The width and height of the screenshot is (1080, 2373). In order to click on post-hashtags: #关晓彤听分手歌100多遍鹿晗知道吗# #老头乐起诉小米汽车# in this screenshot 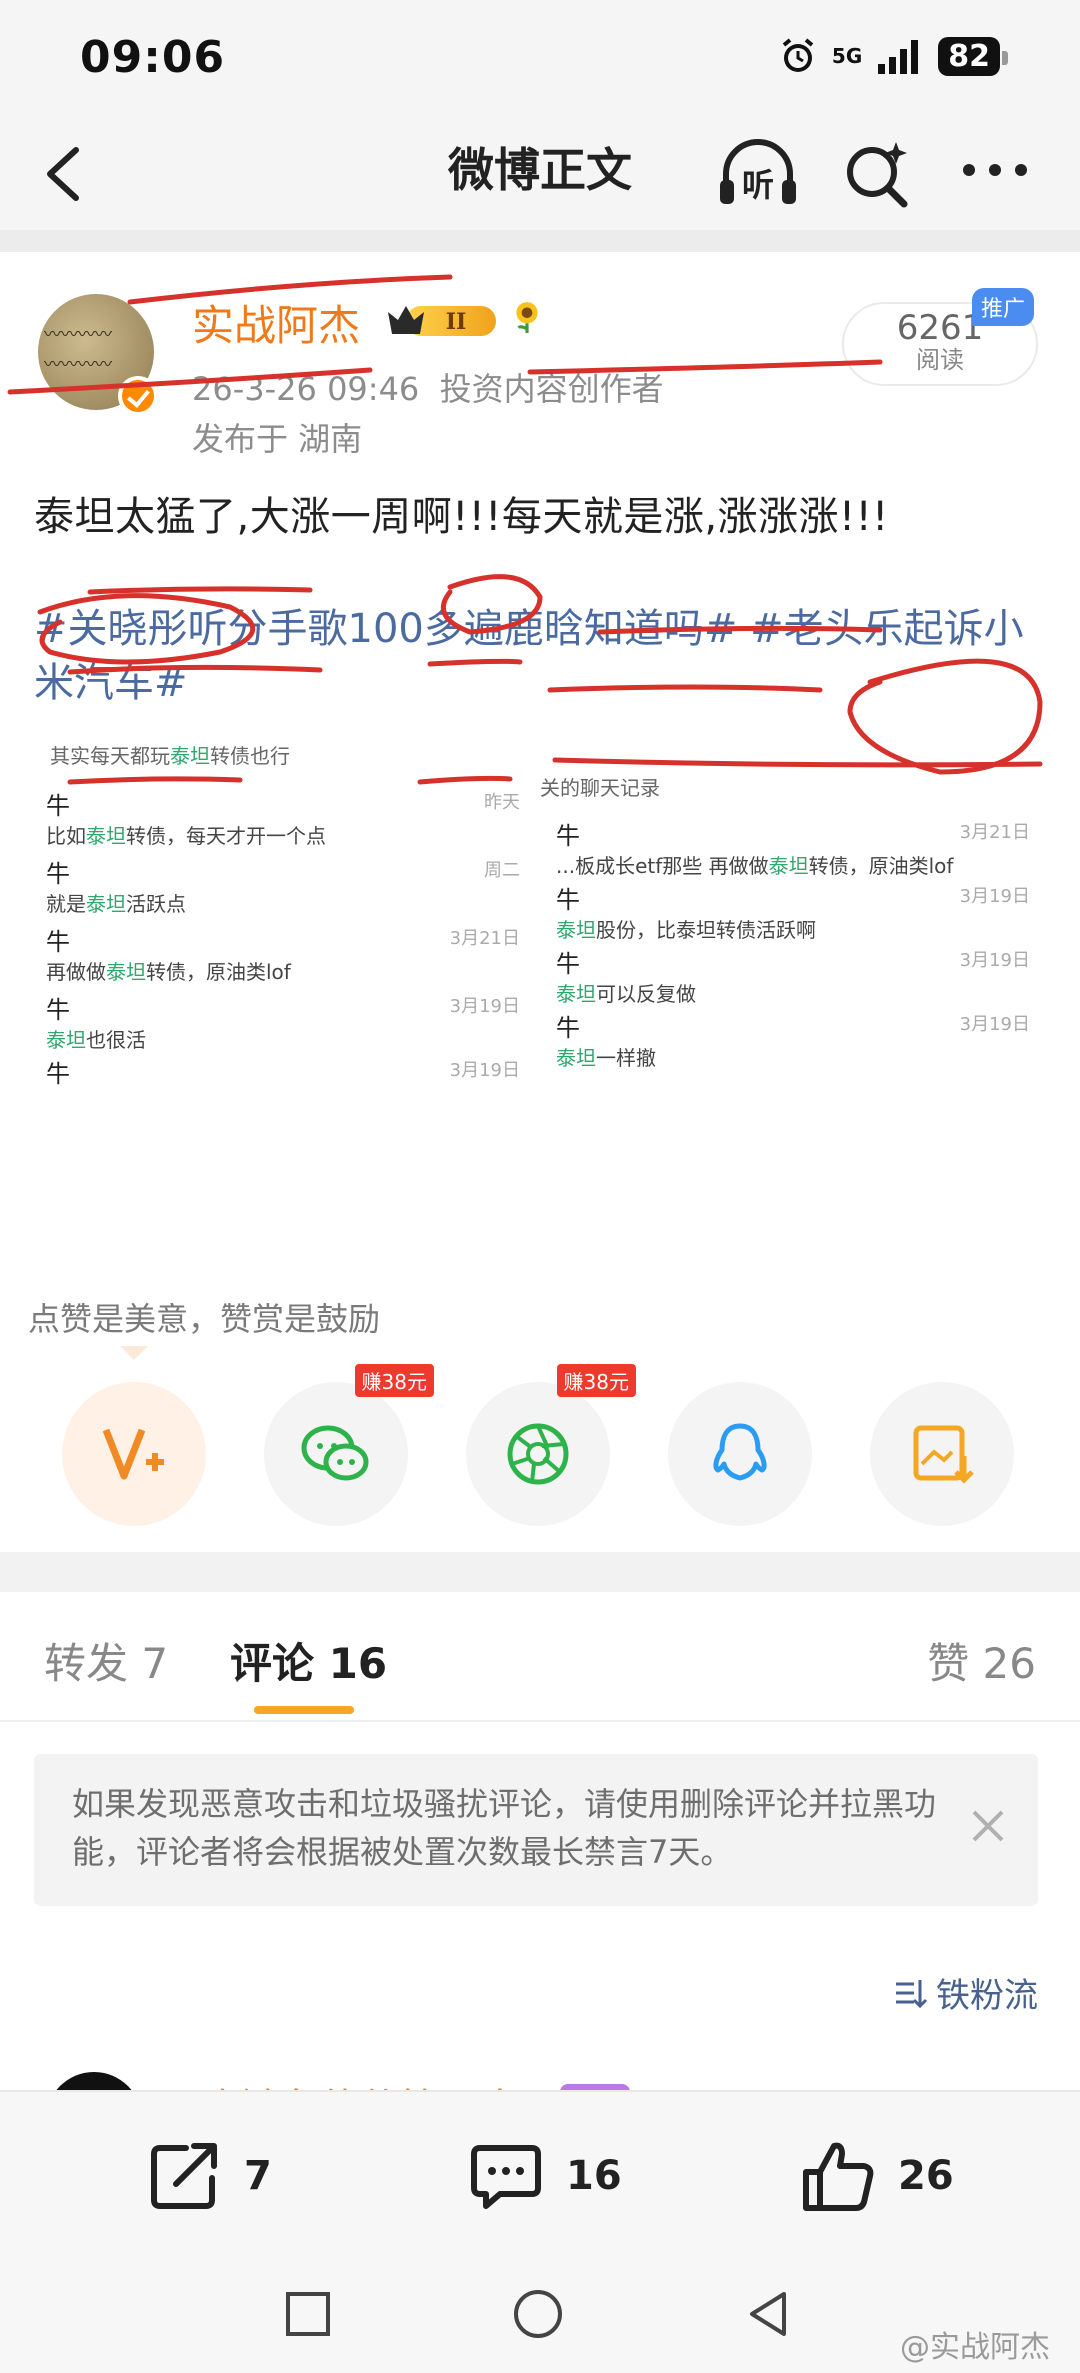, I will do `click(544, 656)`.